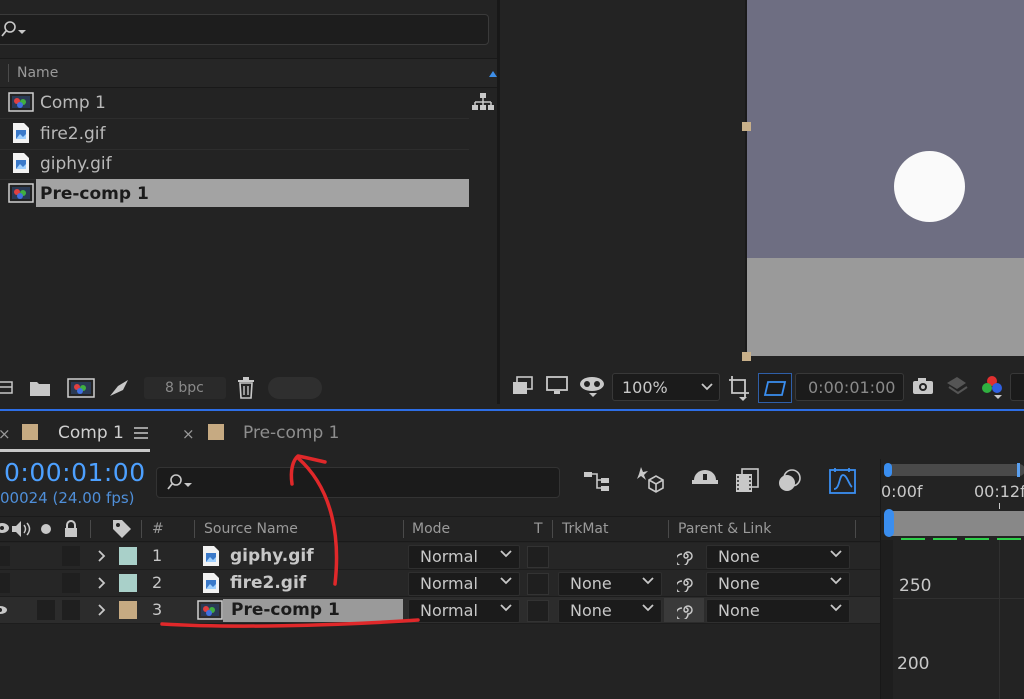  What do you see at coordinates (71, 529) in the screenshot?
I see `lock-icon` at bounding box center [71, 529].